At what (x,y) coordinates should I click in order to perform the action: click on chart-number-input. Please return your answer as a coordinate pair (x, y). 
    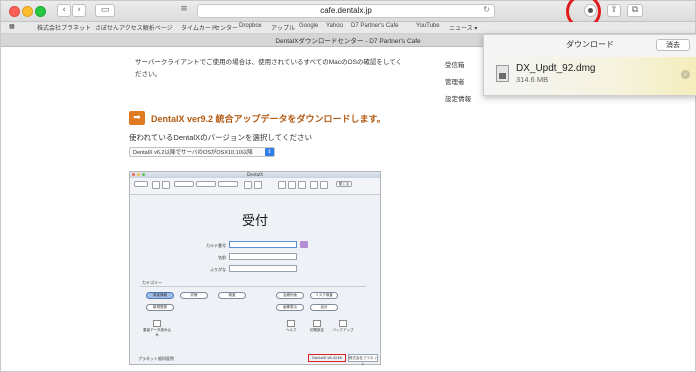
    Looking at the image, I should click on (263, 244).